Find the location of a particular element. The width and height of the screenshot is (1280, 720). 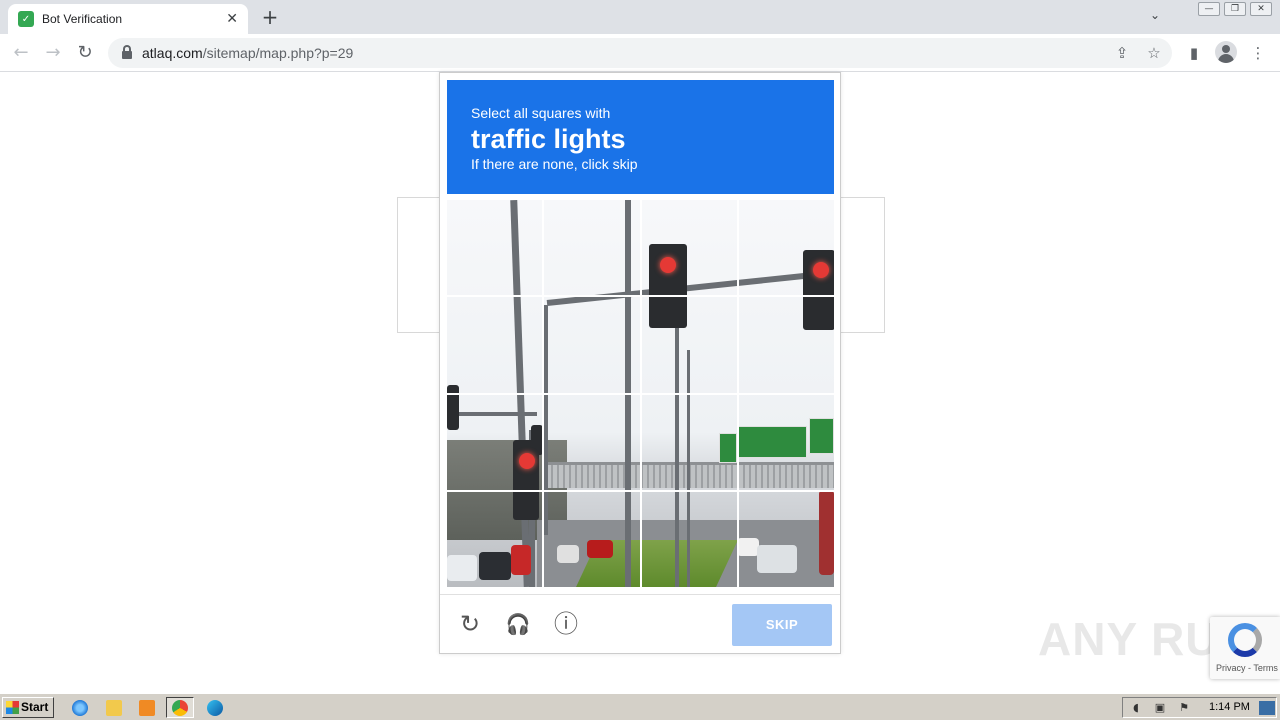

back-button: ← is located at coordinates (21, 53).